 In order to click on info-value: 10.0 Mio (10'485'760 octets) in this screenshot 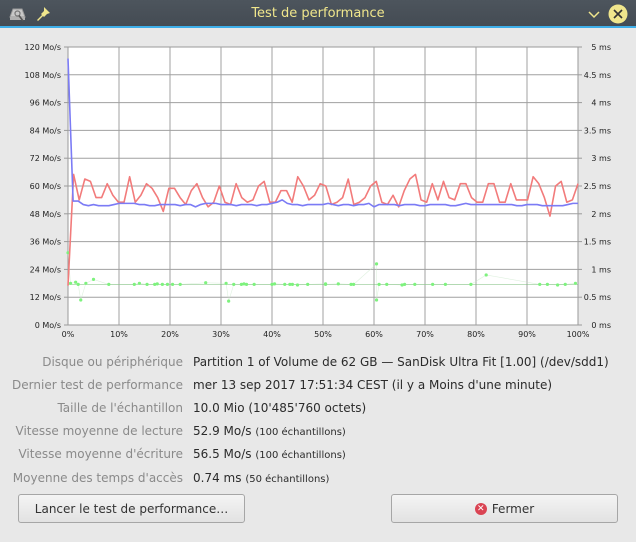, I will do `click(279, 408)`.